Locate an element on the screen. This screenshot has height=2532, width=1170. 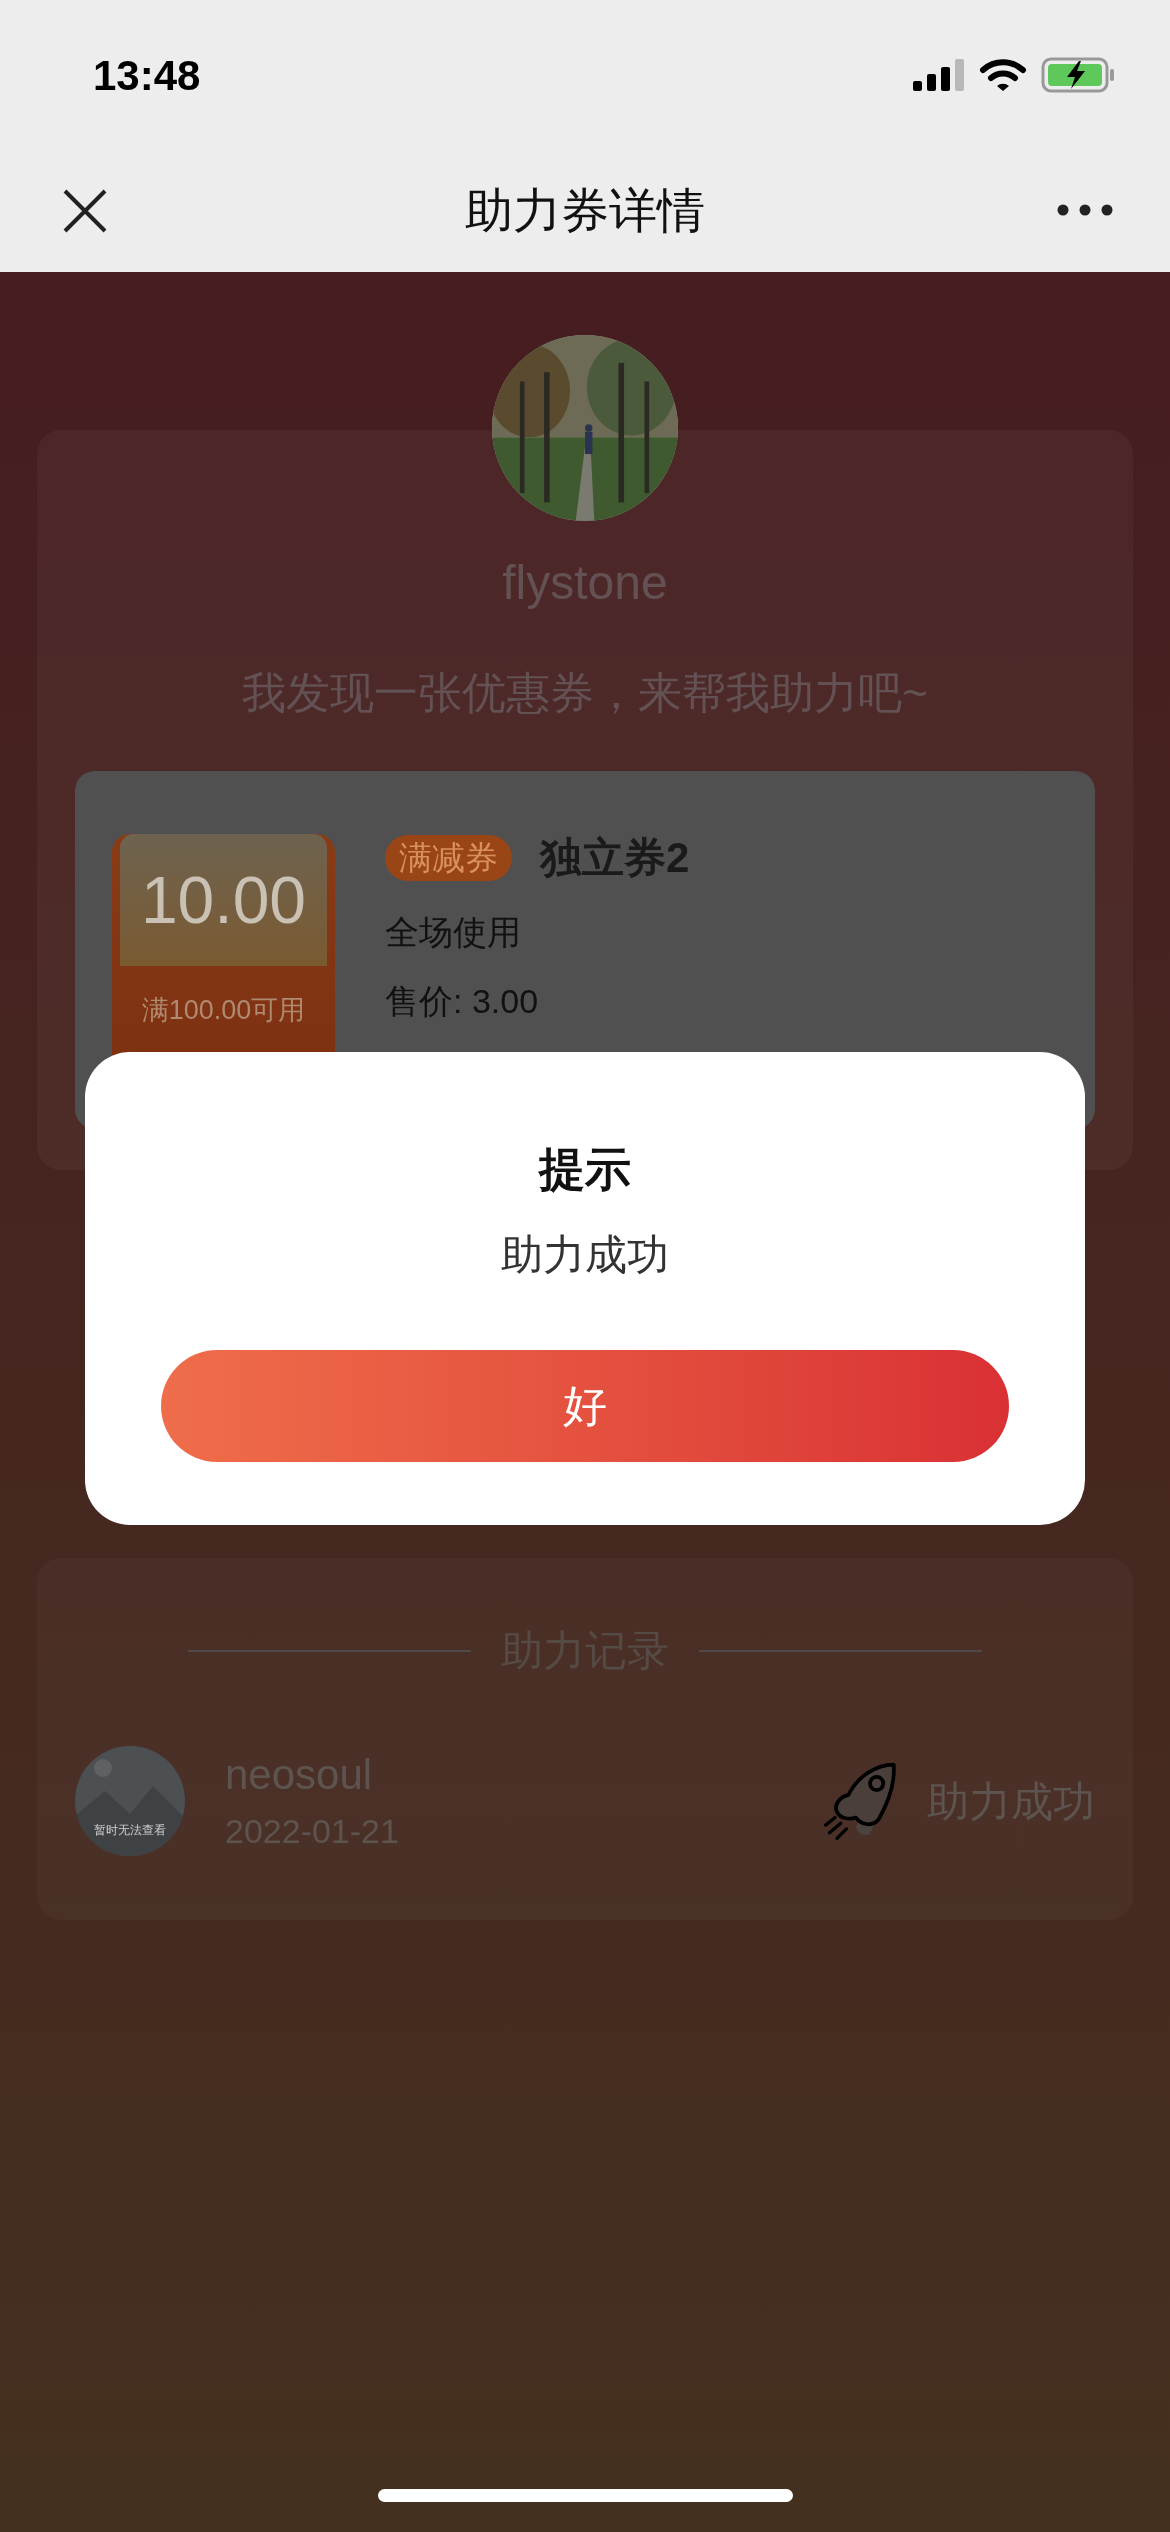
coupon-amount: 10.00 is located at coordinates (223, 900).